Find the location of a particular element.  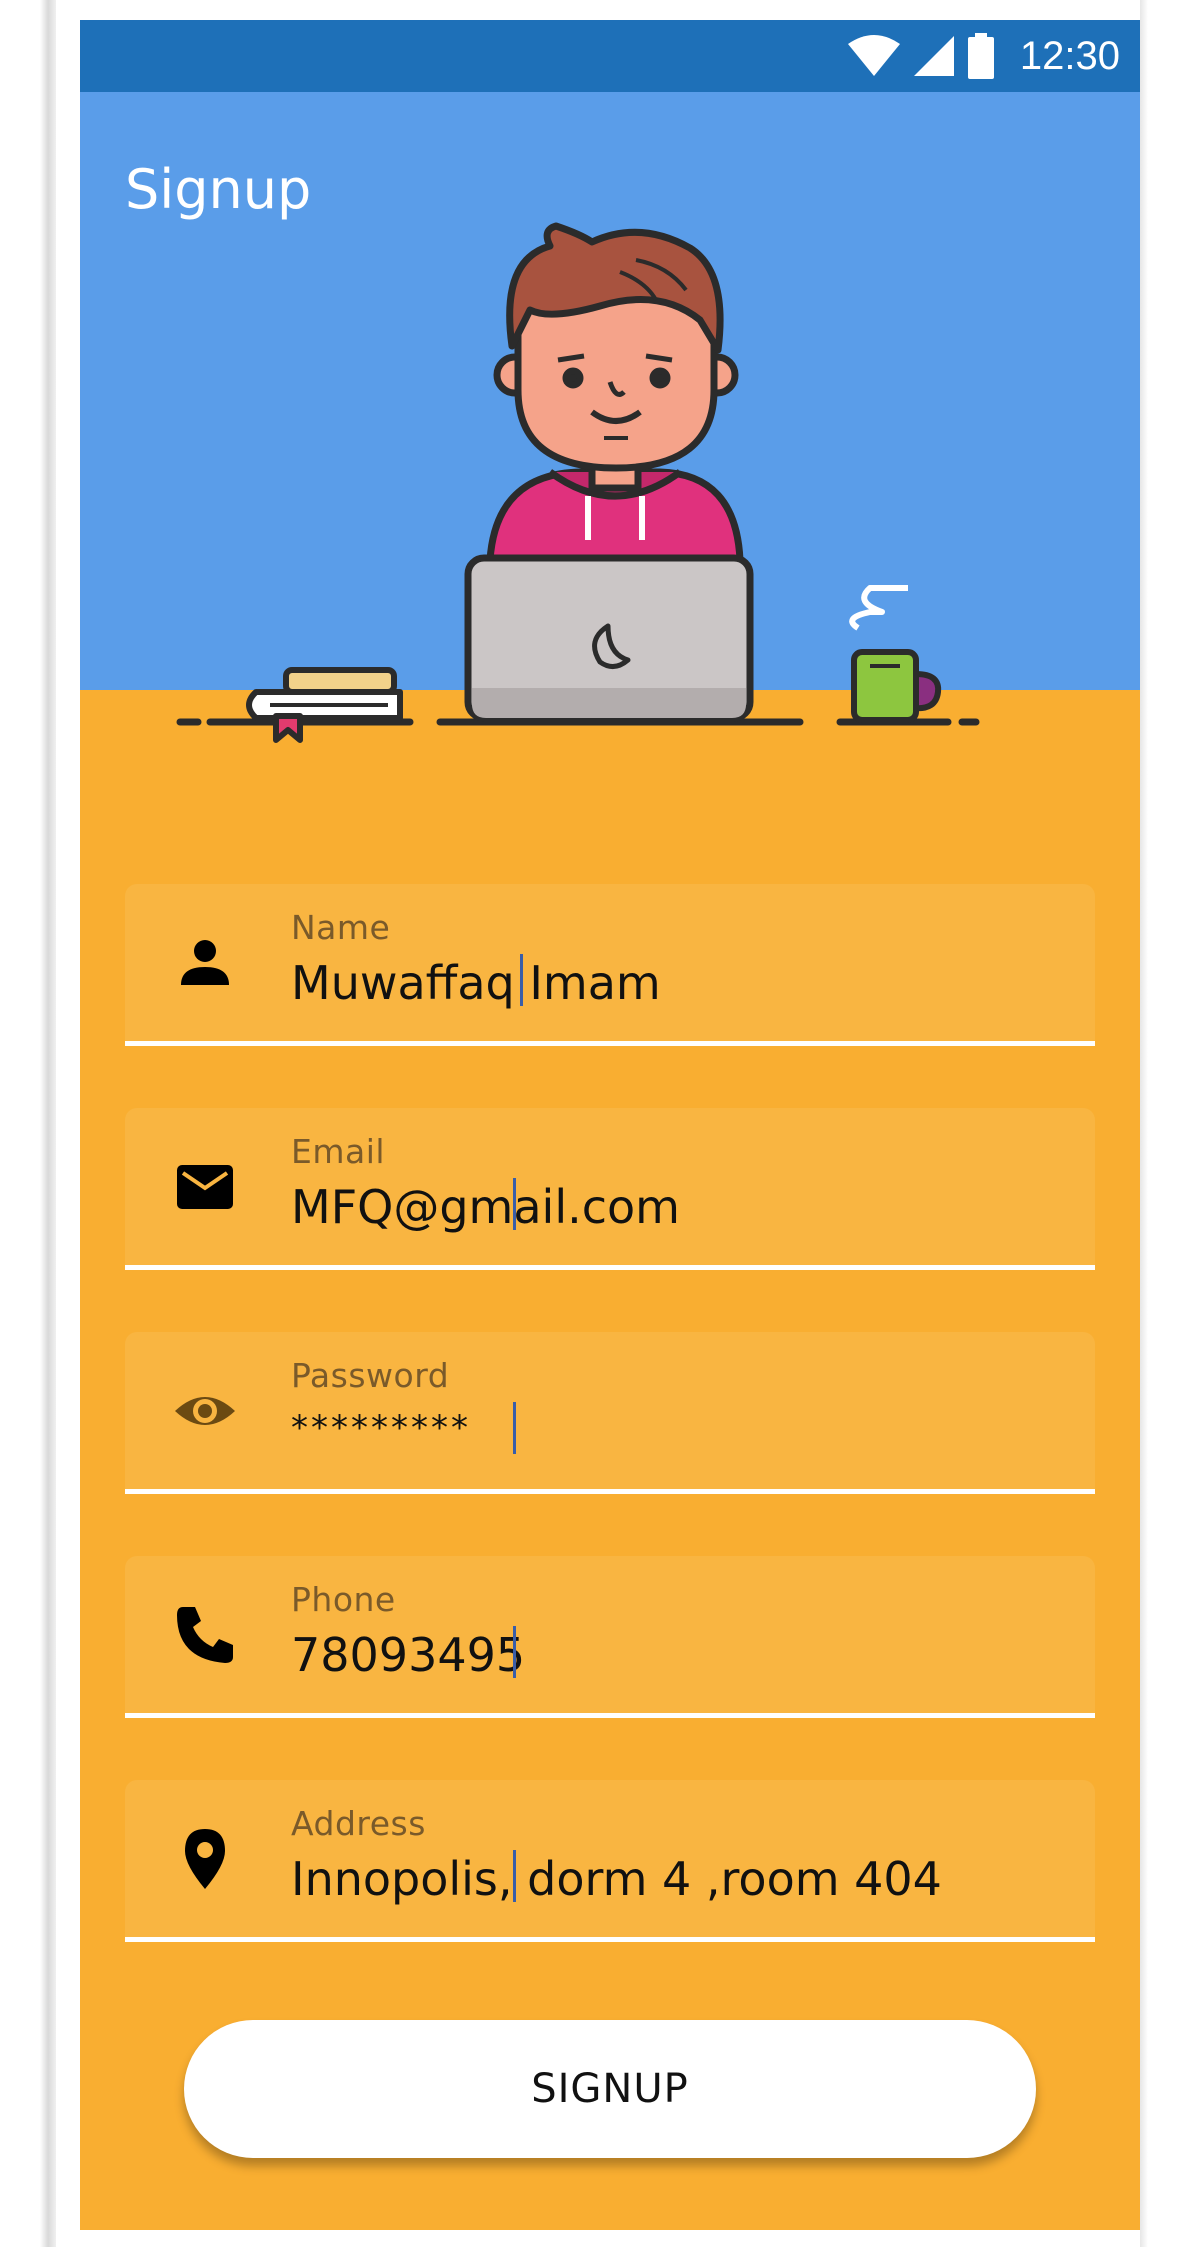

phone-input: 78093495 is located at coordinates (408, 1655).